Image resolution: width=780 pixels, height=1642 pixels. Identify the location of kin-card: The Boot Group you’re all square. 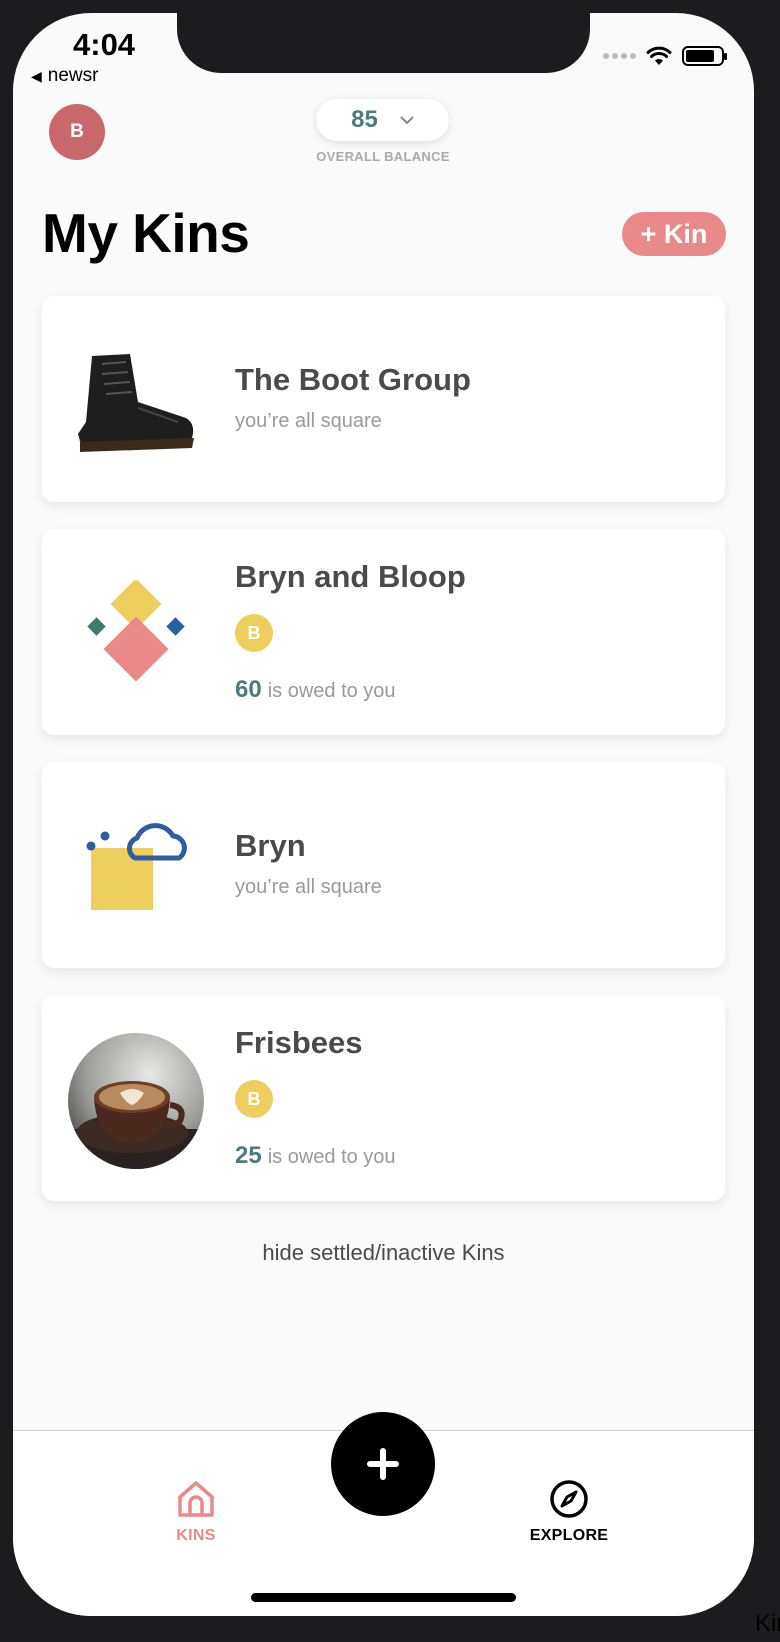
(383, 399).